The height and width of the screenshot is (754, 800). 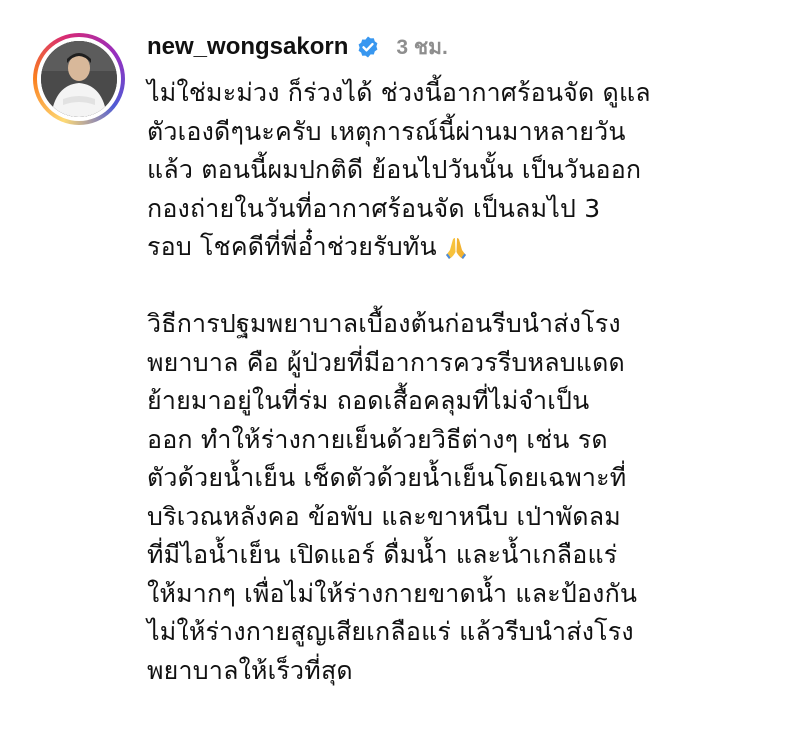 I want to click on caption-line-with-emoji: รอบ โชคดีที่พี่อ๋ำช่วยรับทัน, so click(x=469, y=247).